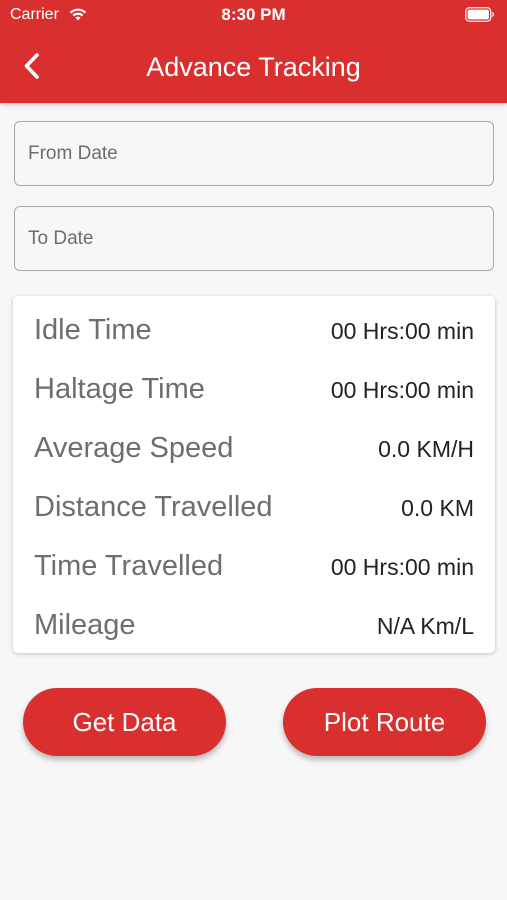 The height and width of the screenshot is (900, 507). What do you see at coordinates (254, 153) in the screenshot?
I see `from-date-input` at bounding box center [254, 153].